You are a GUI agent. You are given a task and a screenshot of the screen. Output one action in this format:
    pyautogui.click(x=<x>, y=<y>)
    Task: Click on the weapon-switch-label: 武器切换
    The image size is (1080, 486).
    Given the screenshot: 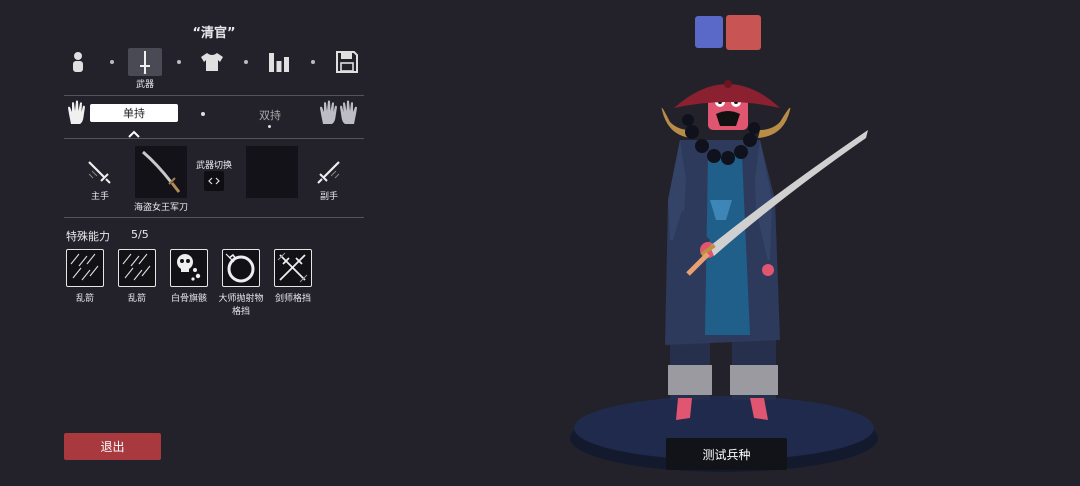 What is the action you would take?
    pyautogui.click(x=213, y=166)
    